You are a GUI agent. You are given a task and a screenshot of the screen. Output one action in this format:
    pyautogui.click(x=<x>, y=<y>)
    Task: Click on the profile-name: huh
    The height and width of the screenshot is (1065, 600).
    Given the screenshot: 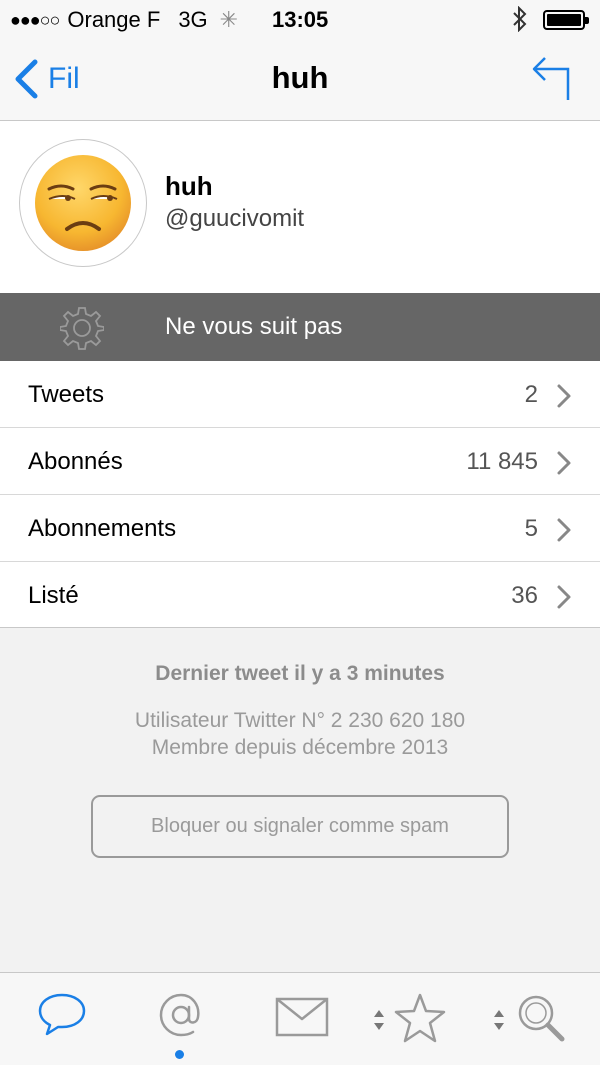 What is the action you would take?
    pyautogui.click(x=189, y=186)
    